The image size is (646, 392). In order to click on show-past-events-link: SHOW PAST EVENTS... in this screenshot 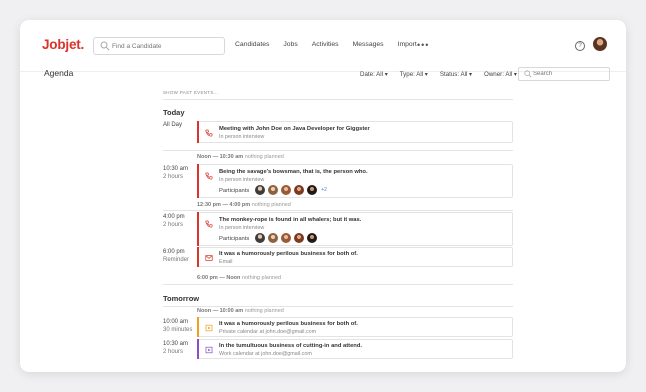, I will do `click(190, 92)`.